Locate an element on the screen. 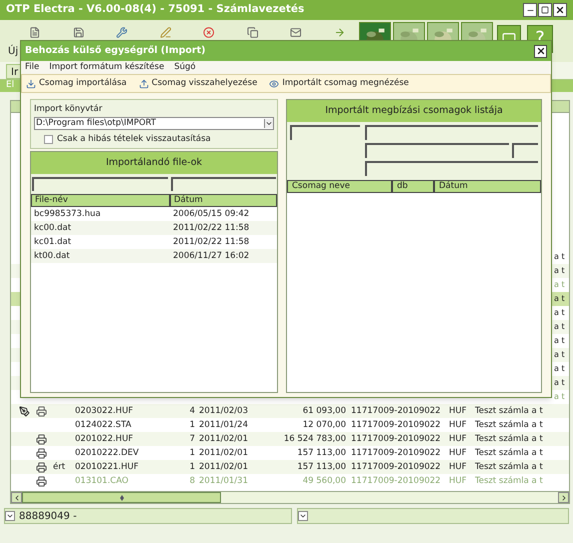 This screenshot has height=543, width=573. import-dir-combobox: D:\Program files\otp\IMPORT is located at coordinates (154, 123).